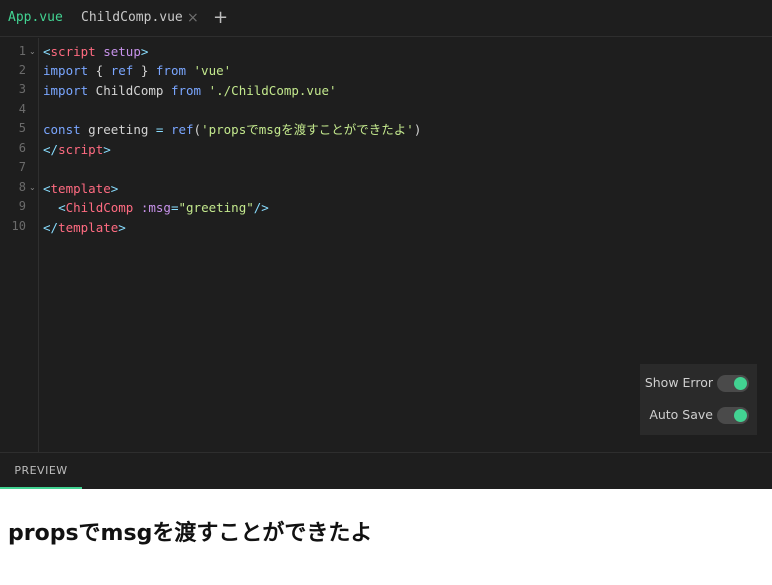 This screenshot has height=585, width=772. I want to click on line-number: 10, so click(18, 226).